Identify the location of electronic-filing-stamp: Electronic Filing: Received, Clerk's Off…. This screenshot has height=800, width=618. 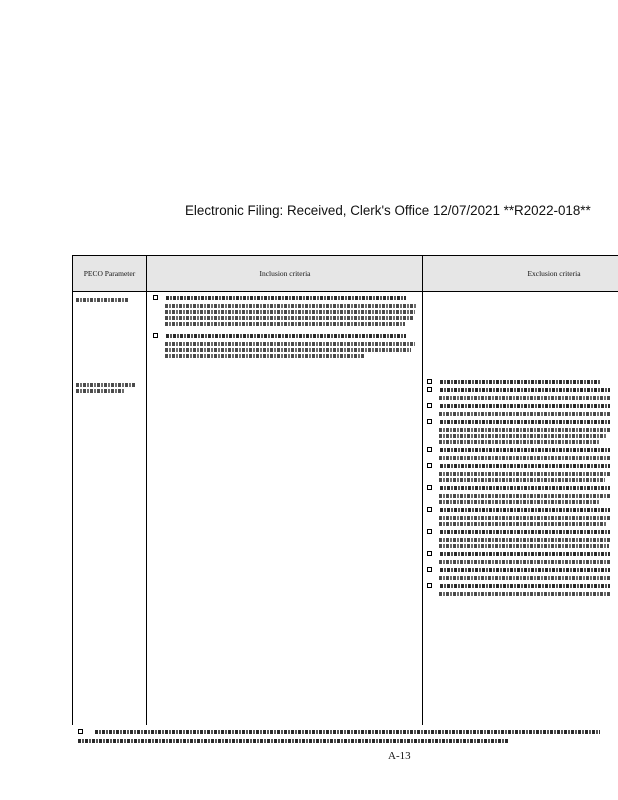
(388, 210).